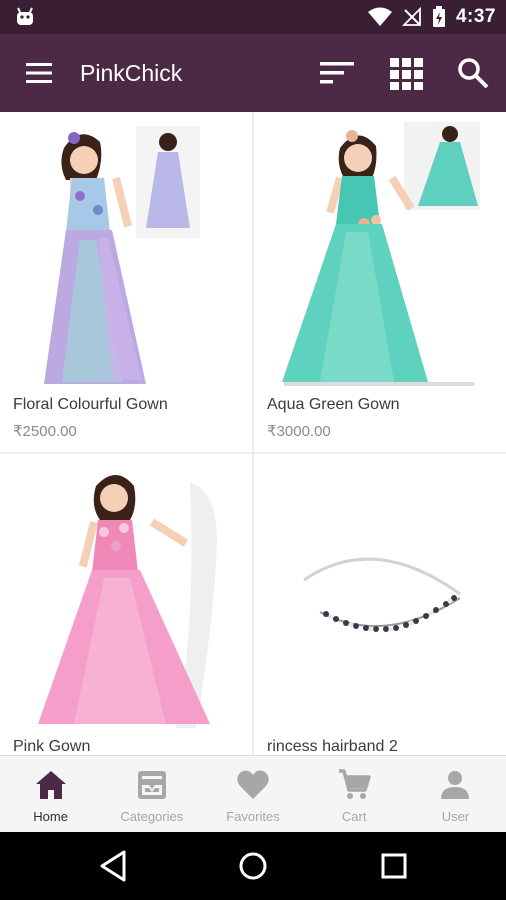  I want to click on back-icon, so click(114, 866).